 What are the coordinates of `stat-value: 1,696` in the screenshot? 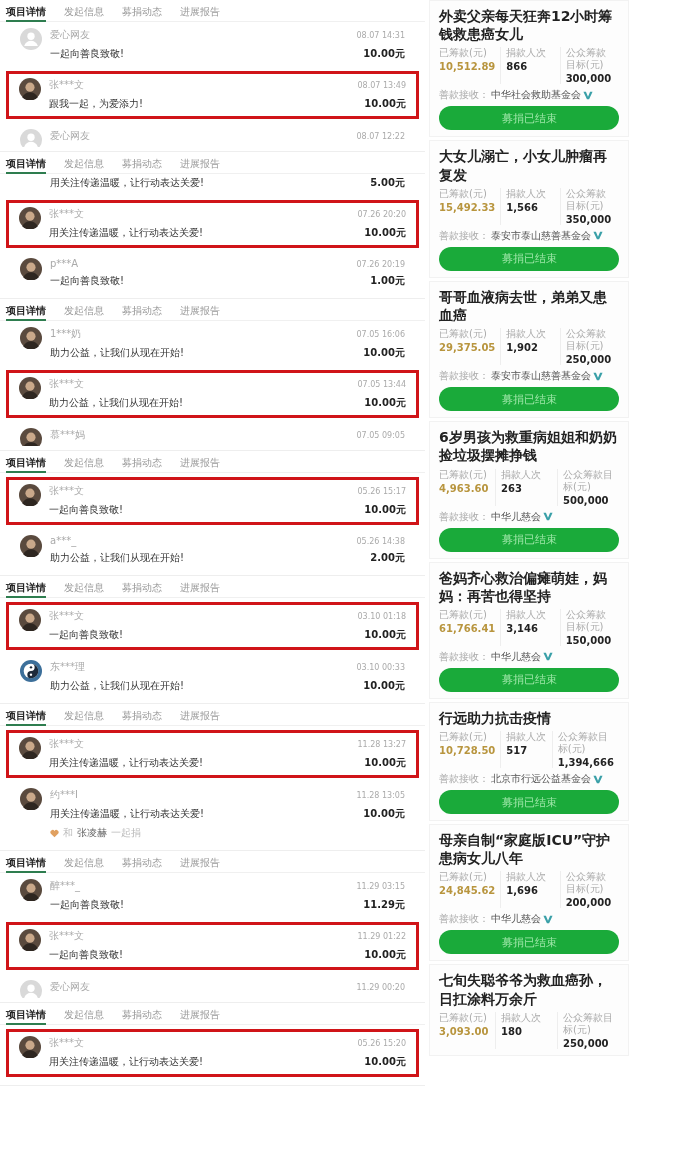 It's located at (522, 891).